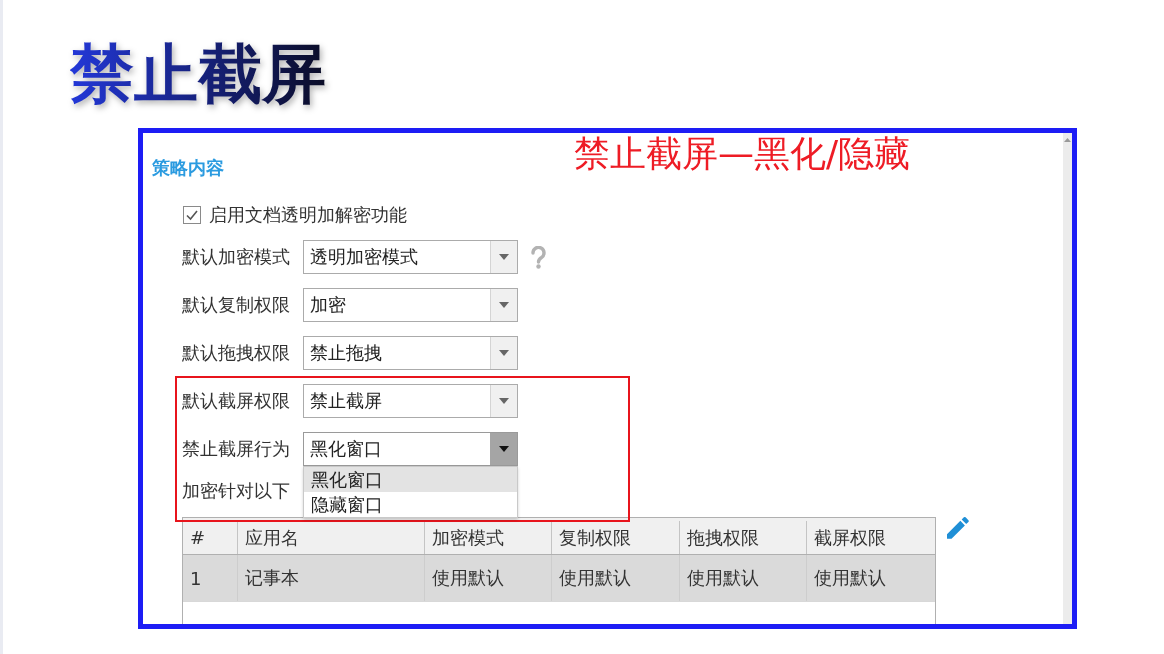  What do you see at coordinates (236, 353) in the screenshot?
I see `field-label: 默认拖拽权限` at bounding box center [236, 353].